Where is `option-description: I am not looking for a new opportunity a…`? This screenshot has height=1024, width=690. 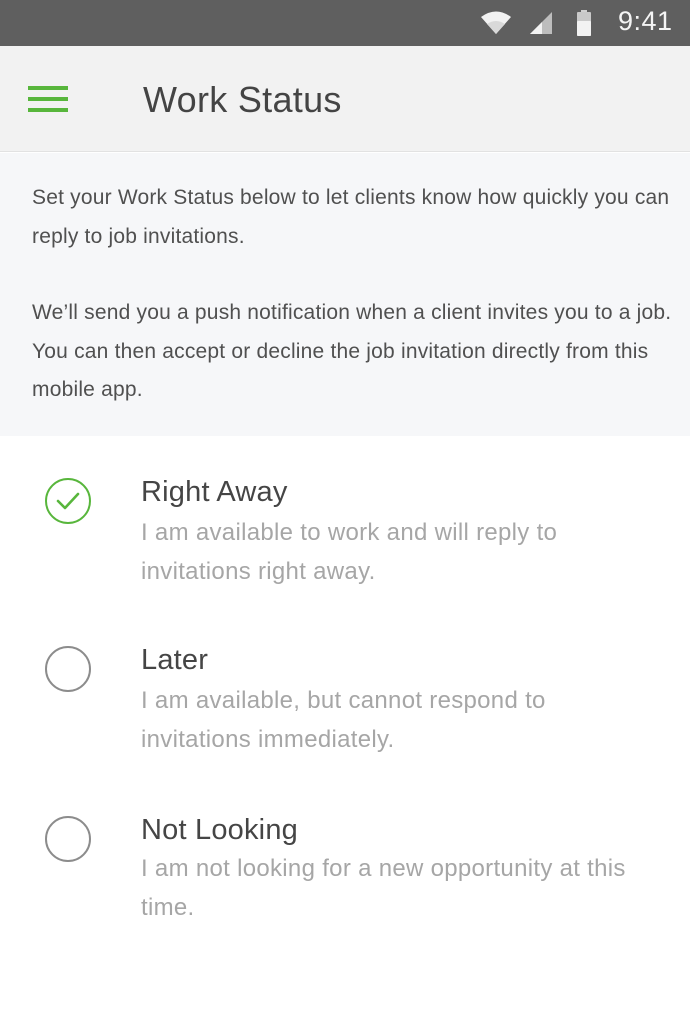 option-description: I am not looking for a new opportunity a… is located at coordinates (383, 888).